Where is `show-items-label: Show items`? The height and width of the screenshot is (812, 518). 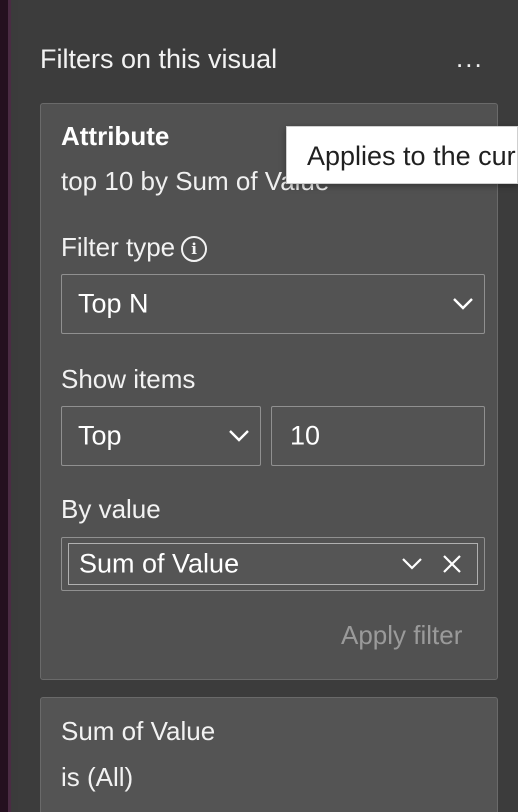
show-items-label: Show items is located at coordinates (128, 379).